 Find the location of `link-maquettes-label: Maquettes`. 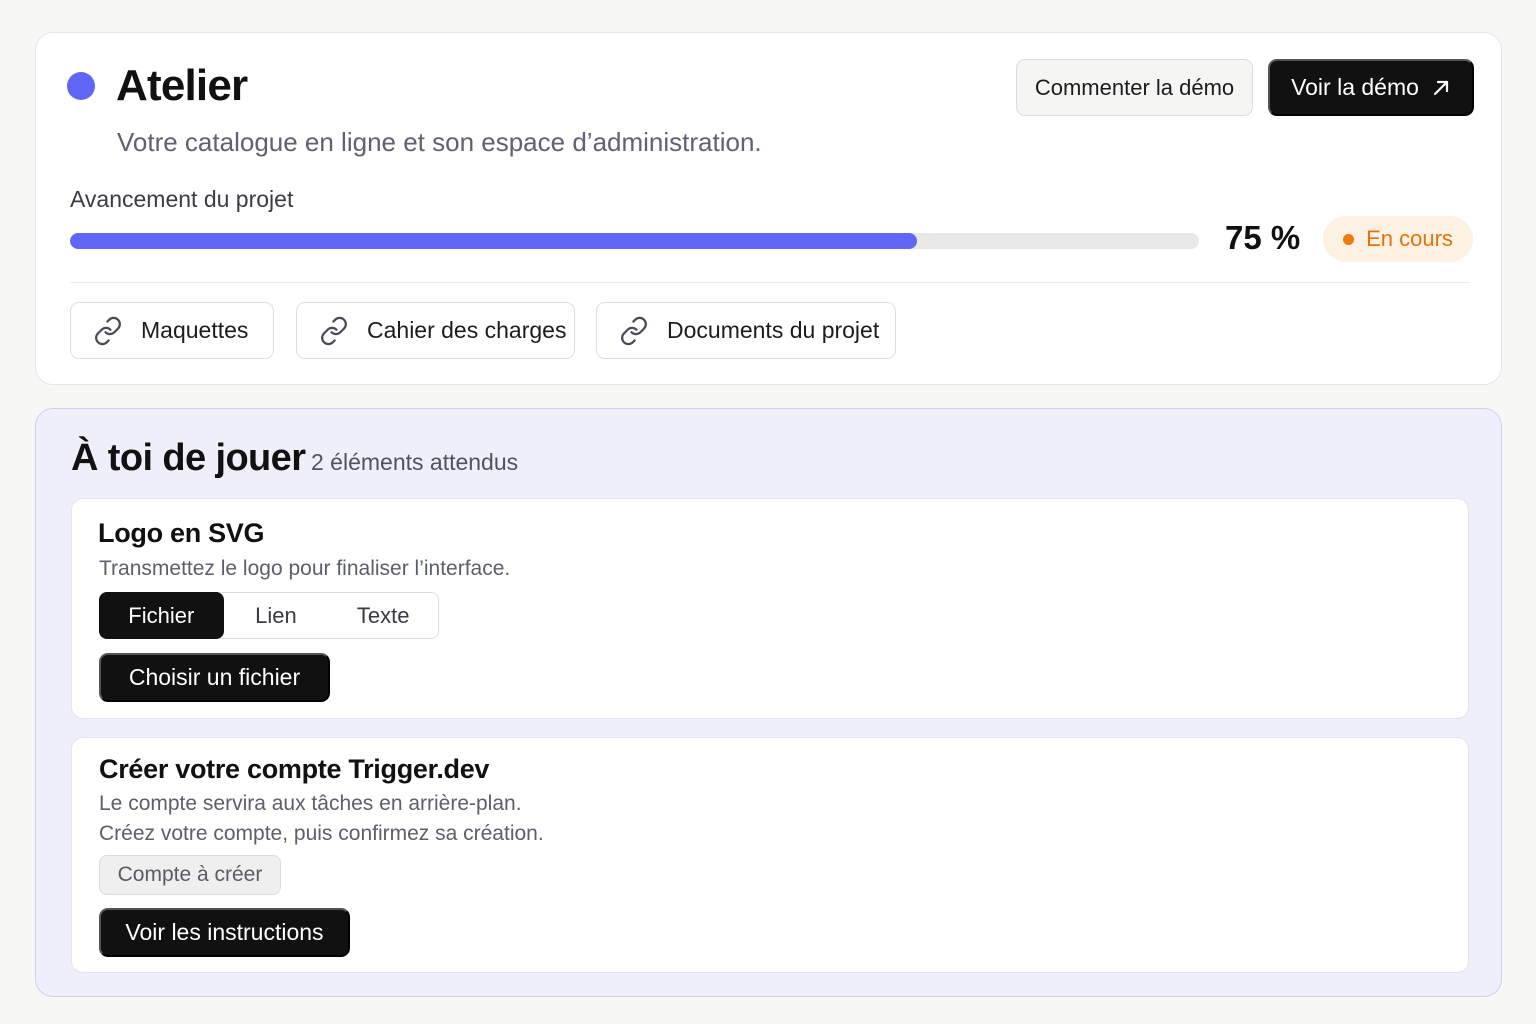

link-maquettes-label: Maquettes is located at coordinates (195, 330).